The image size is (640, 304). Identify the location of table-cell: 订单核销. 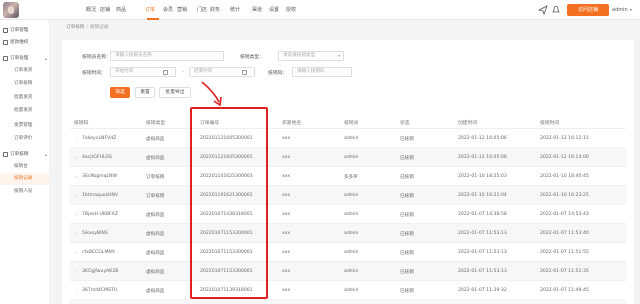
(155, 196).